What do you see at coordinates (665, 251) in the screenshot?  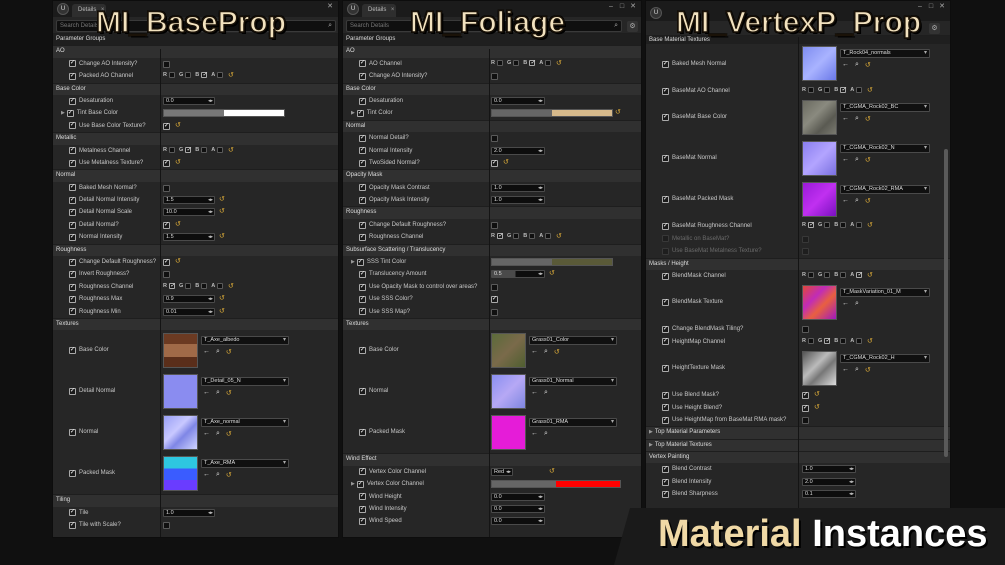 I see `checkbox` at bounding box center [665, 251].